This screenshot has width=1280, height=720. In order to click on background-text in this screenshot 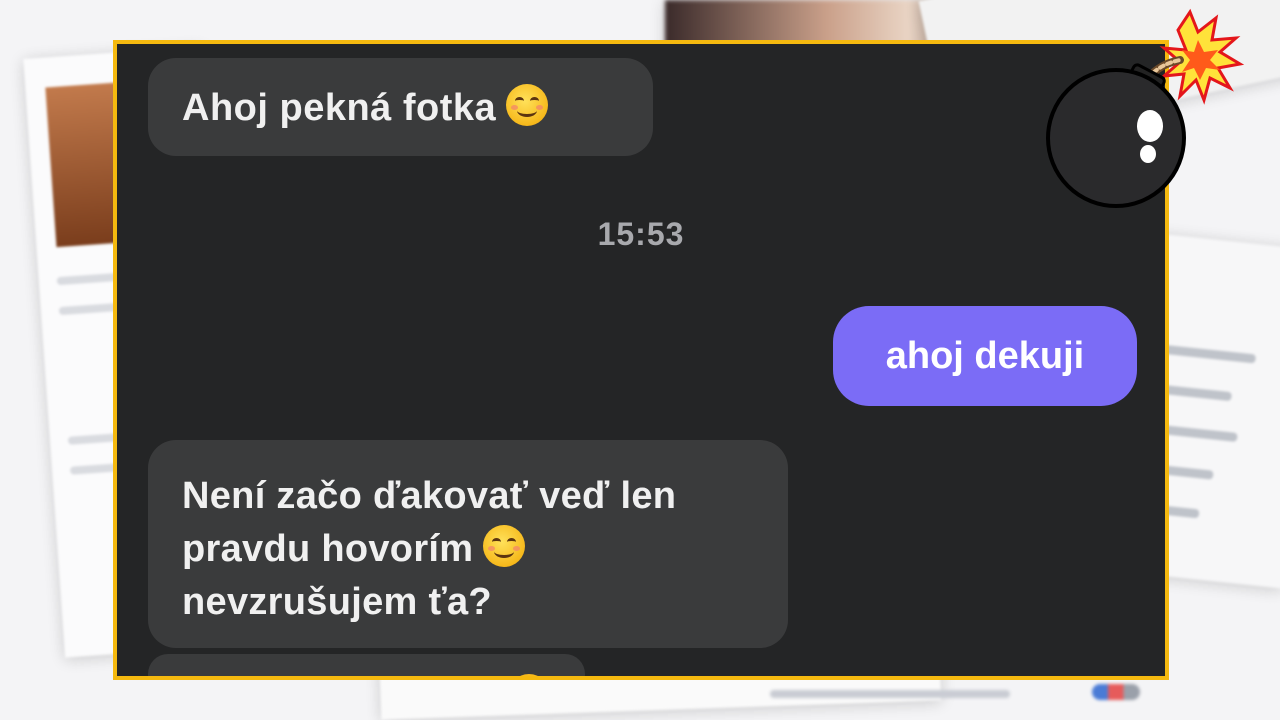, I will do `click(890, 694)`.